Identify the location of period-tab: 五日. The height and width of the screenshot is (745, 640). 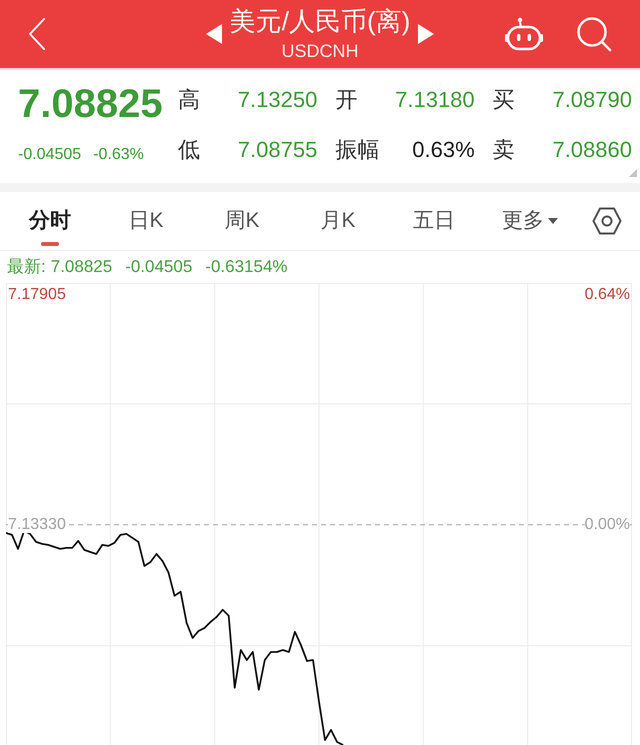
(434, 221).